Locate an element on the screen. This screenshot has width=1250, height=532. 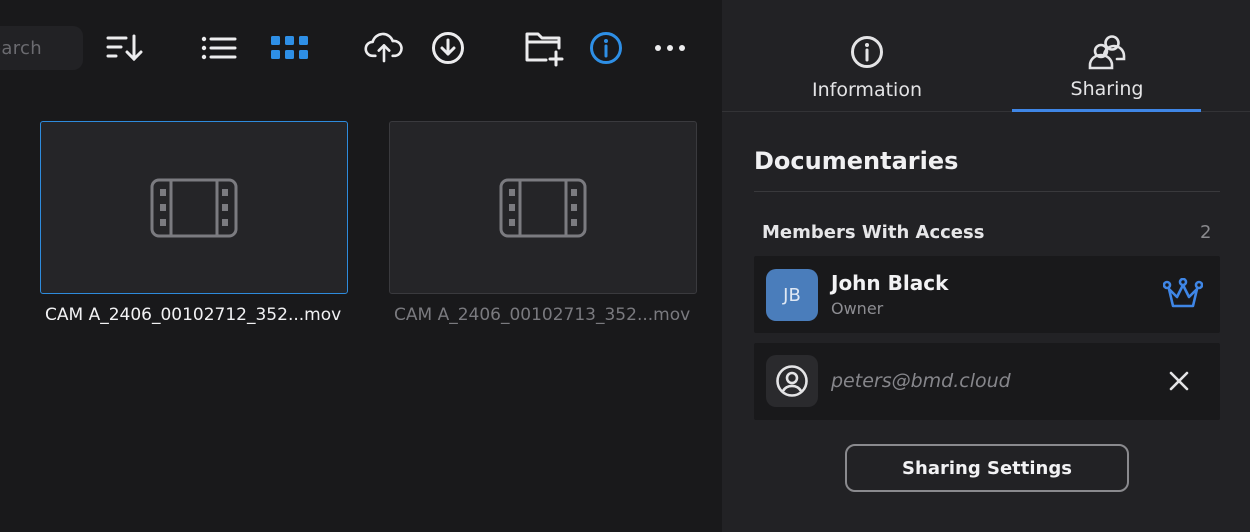
grid-view-button is located at coordinates (290, 48).